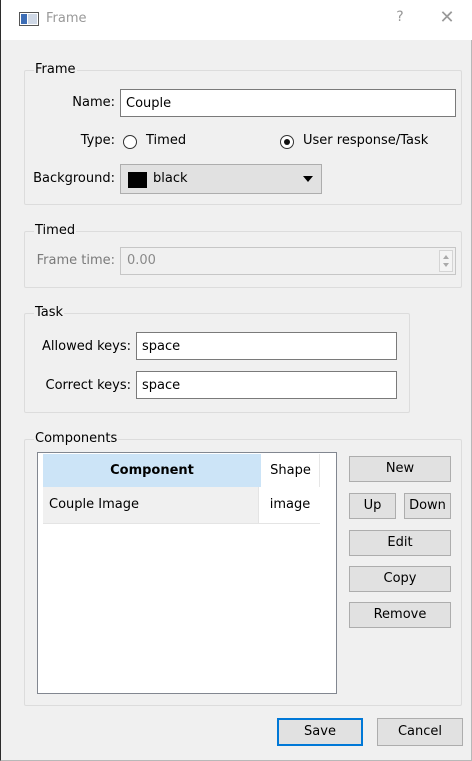  I want to click on type-user-response-label: User response/Task, so click(365, 140).